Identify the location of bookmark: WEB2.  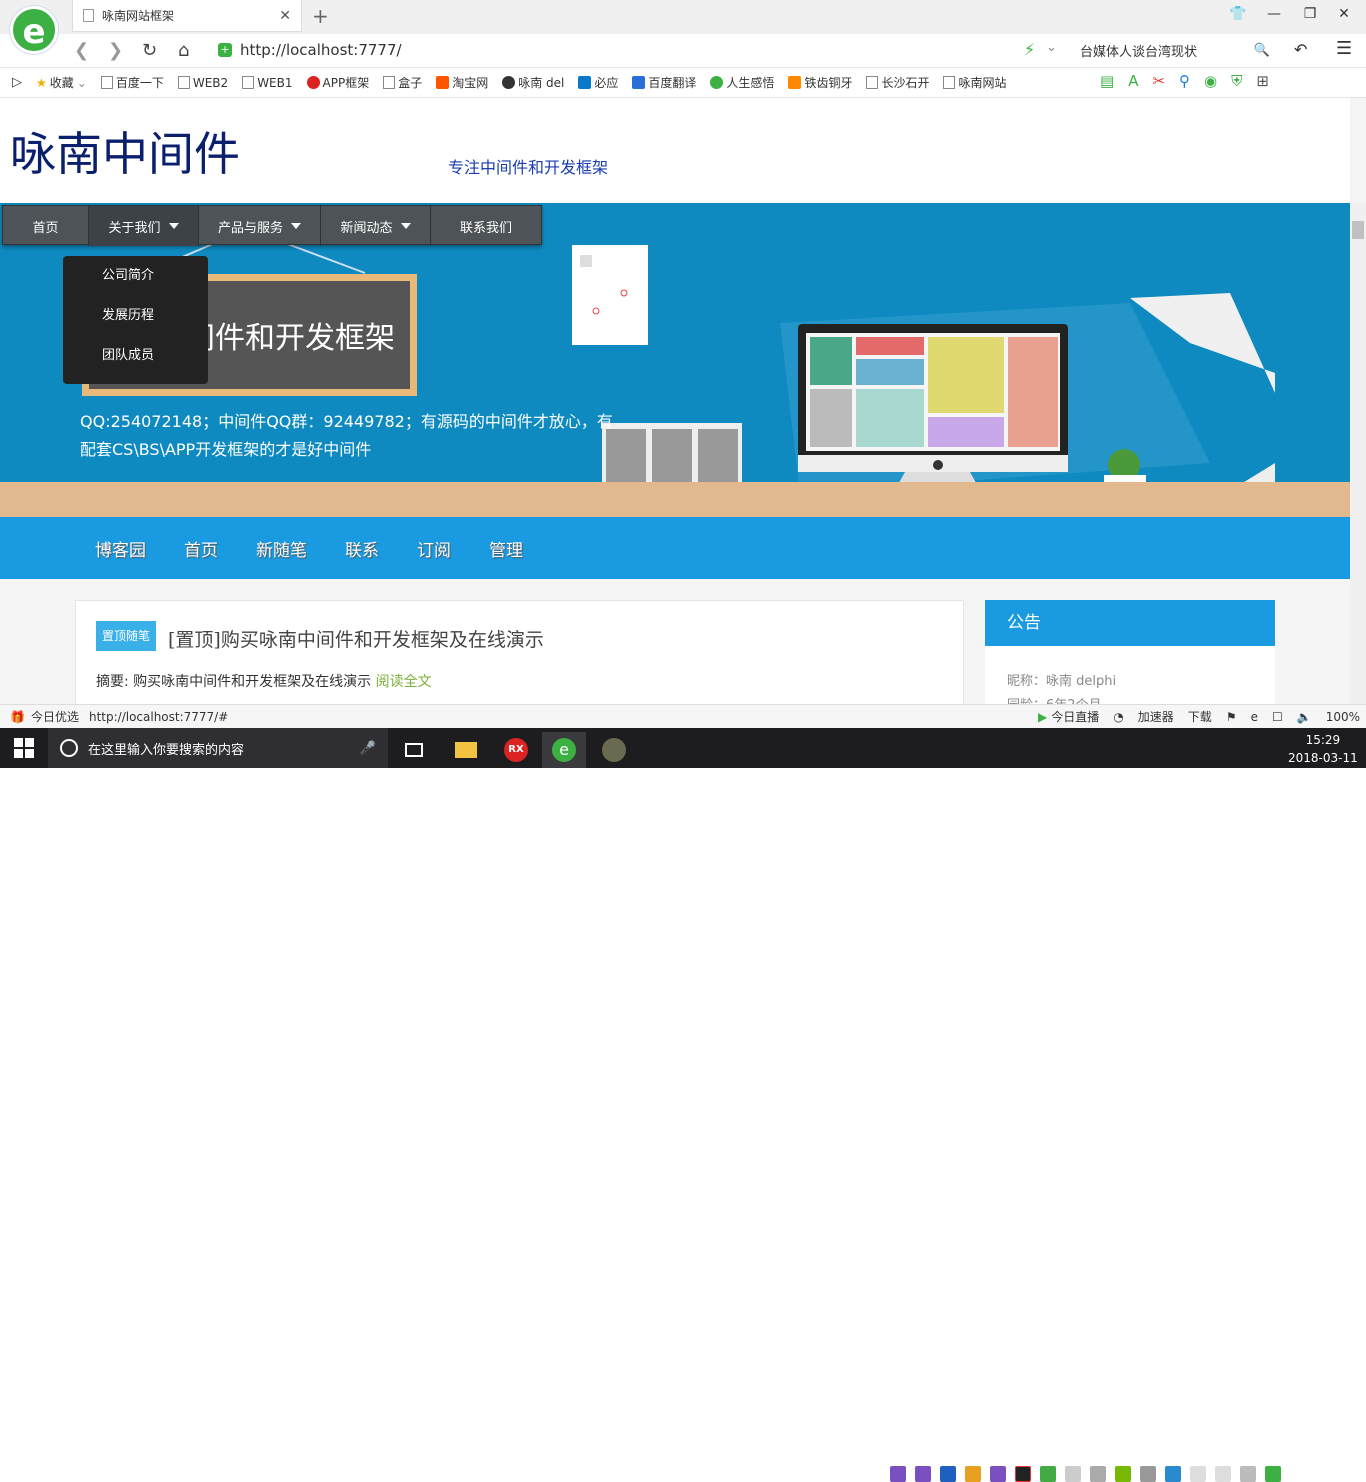
(202, 83).